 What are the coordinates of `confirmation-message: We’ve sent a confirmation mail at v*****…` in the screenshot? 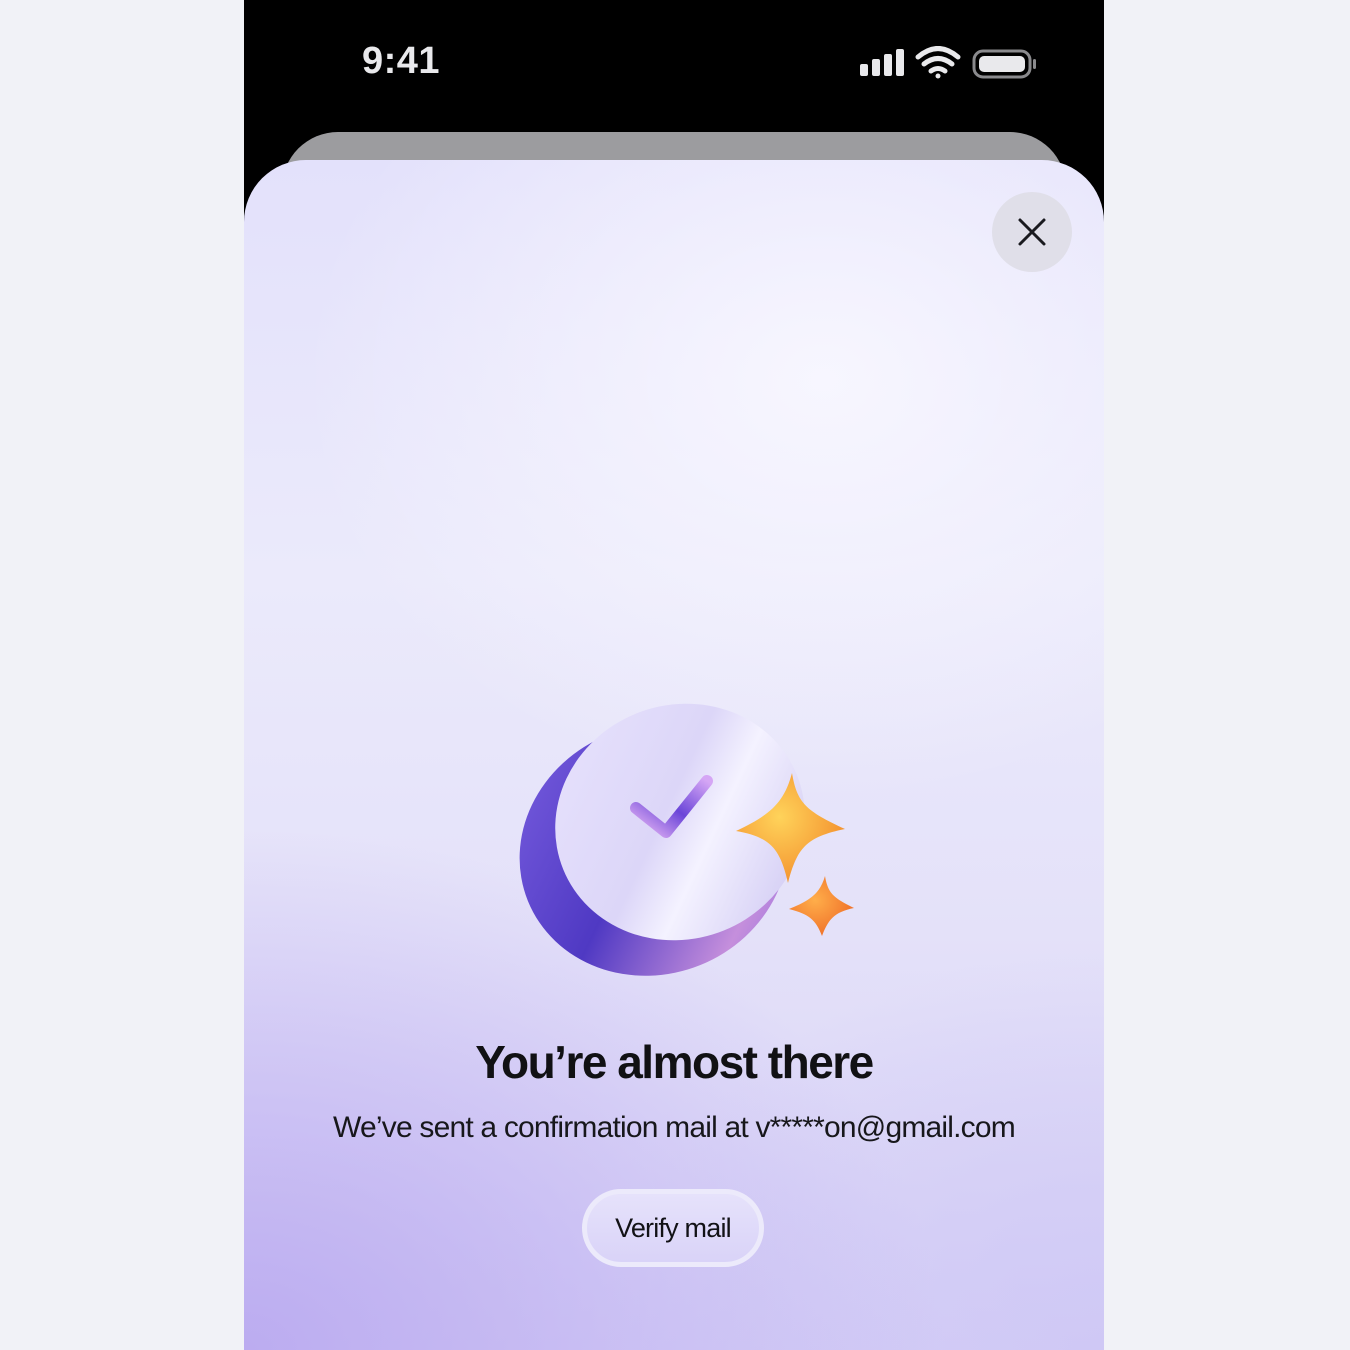 It's located at (674, 1127).